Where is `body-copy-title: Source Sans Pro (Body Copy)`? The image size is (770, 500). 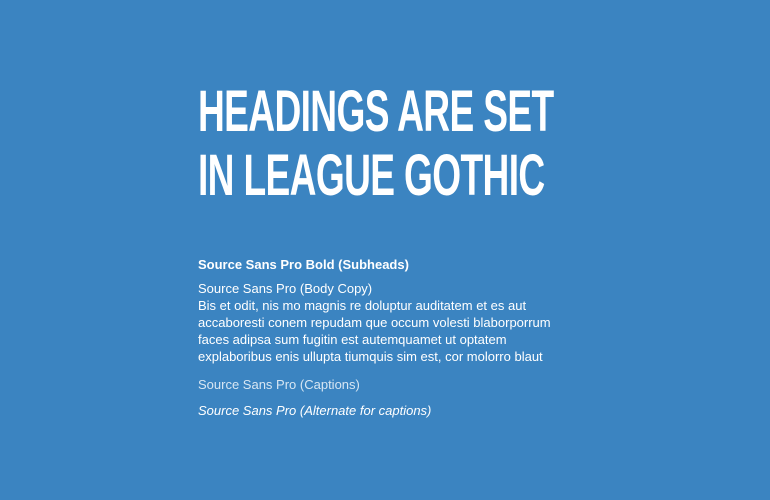
body-copy-title: Source Sans Pro (Body Copy) is located at coordinates (285, 288).